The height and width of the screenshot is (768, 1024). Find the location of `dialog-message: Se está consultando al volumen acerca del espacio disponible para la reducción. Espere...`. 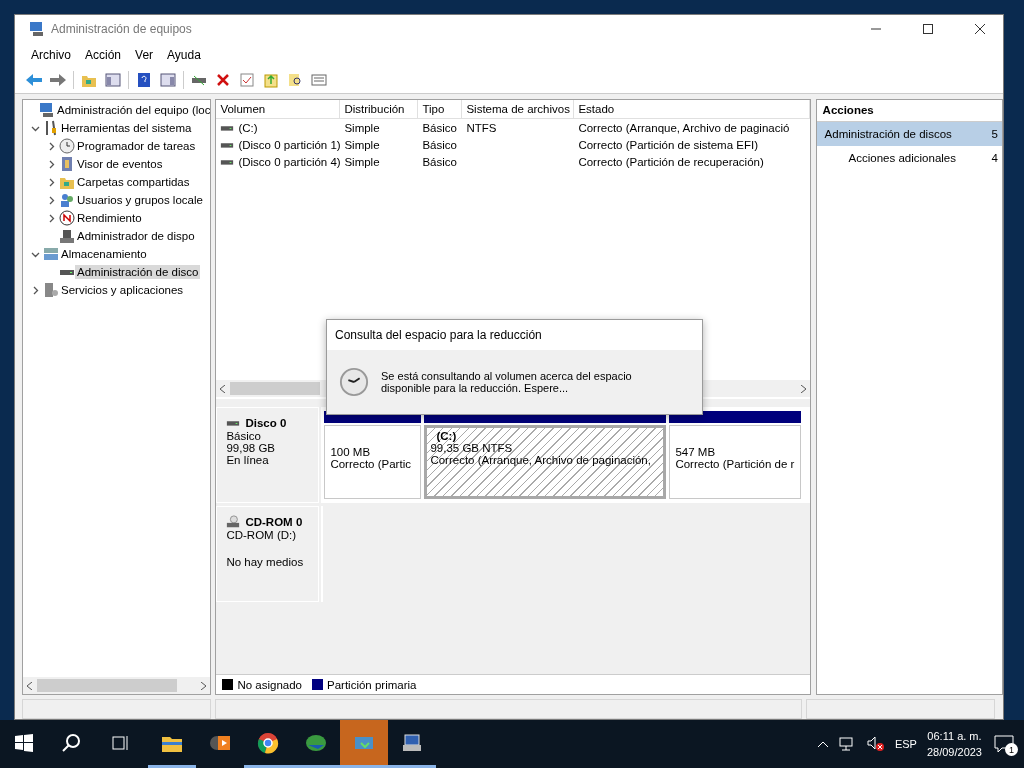

dialog-message: Se está consultando al volumen acerca del espacio disponible para la reducción. Espere... is located at coordinates (507, 382).